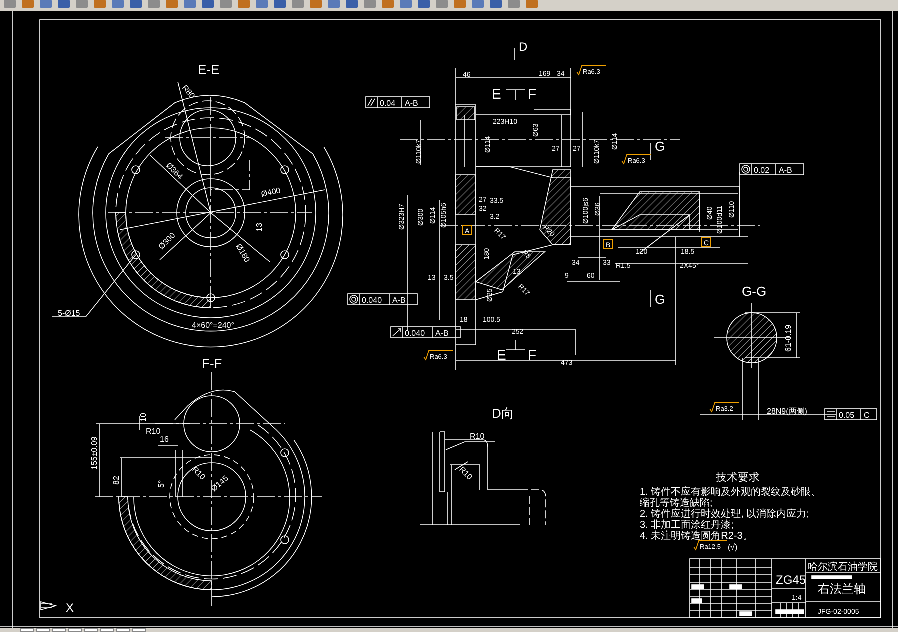  I want to click on material-text: ZG45, so click(791, 580).